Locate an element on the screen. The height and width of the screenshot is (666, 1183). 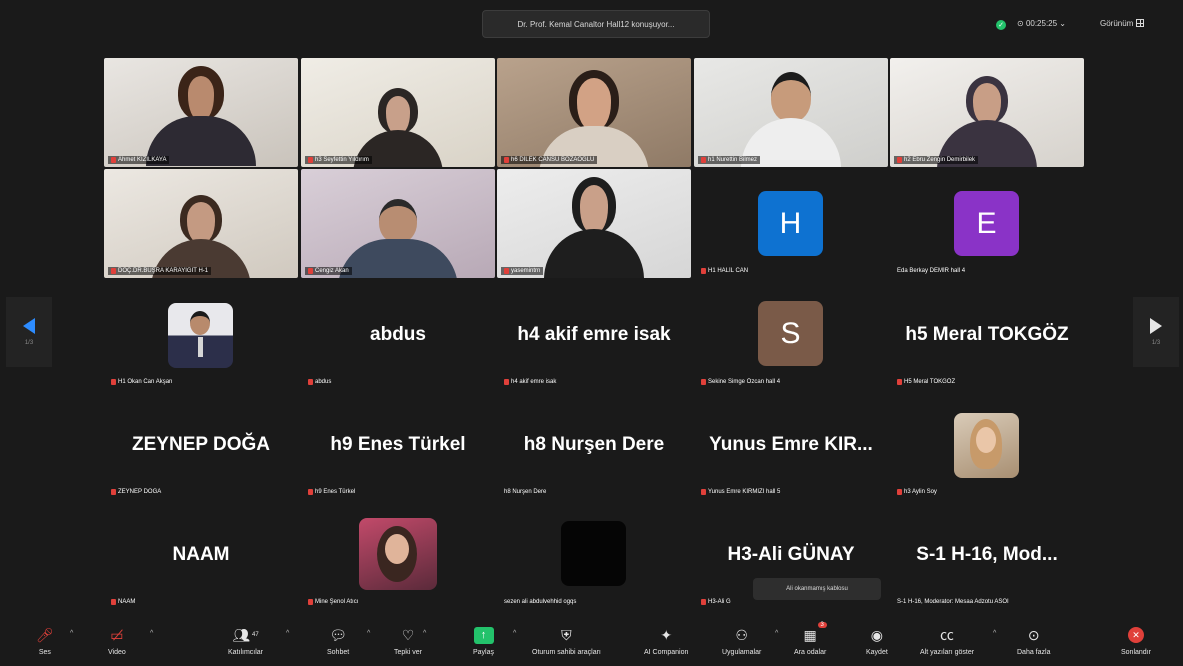
avatar: S is located at coordinates (790, 333).